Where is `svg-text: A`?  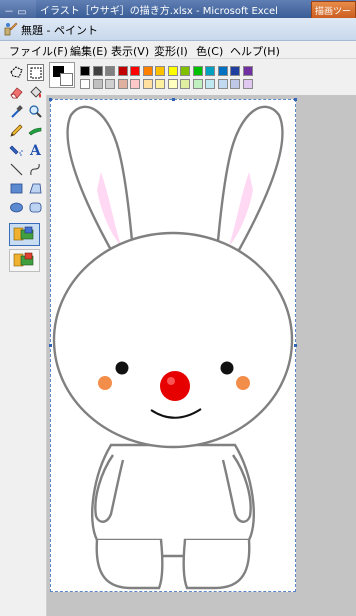 svg-text: A is located at coordinates (35, 150).